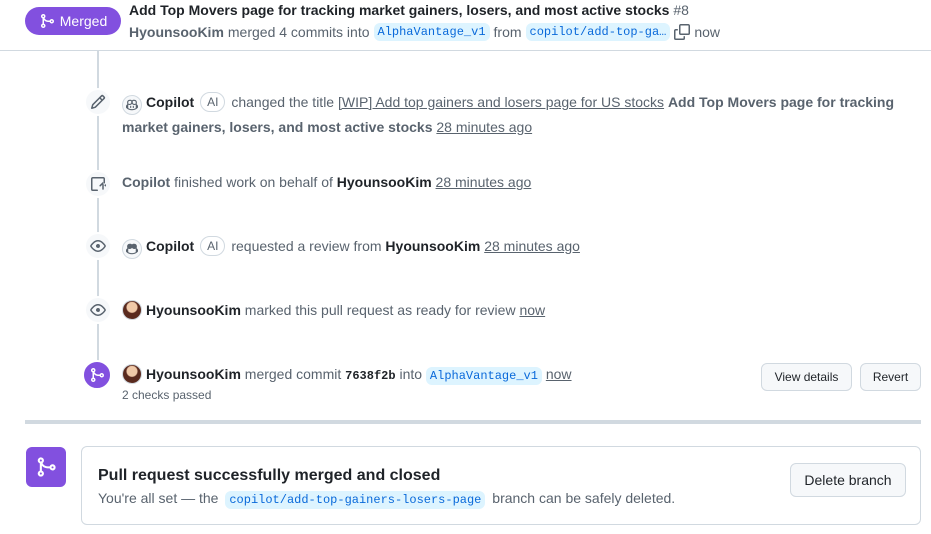 This screenshot has height=534, width=931. Describe the element at coordinates (507, 32) in the screenshot. I see `from-text: from` at that location.